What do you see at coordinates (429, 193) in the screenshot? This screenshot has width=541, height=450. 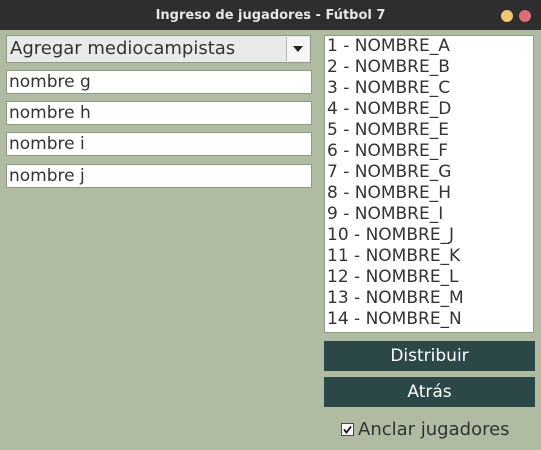 I see `list-item: 8 - NOMBRE_H` at bounding box center [429, 193].